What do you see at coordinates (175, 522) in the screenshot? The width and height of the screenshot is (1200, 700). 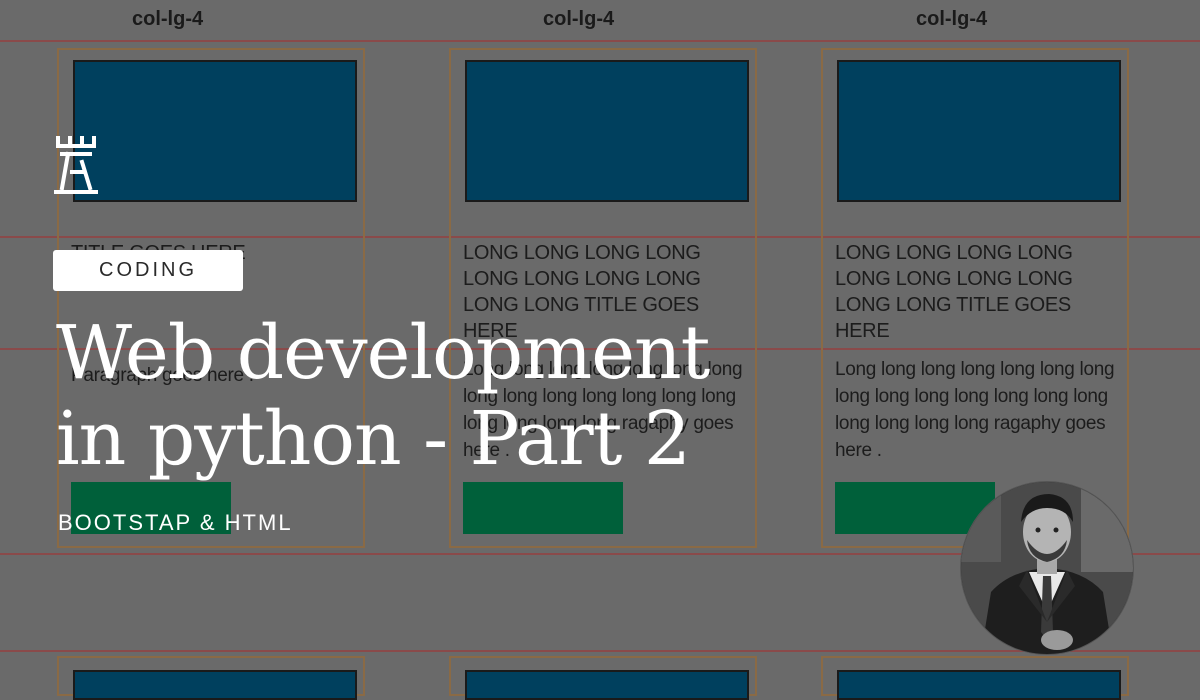 I see `subtitle: BOOTSTAP & HTML` at bounding box center [175, 522].